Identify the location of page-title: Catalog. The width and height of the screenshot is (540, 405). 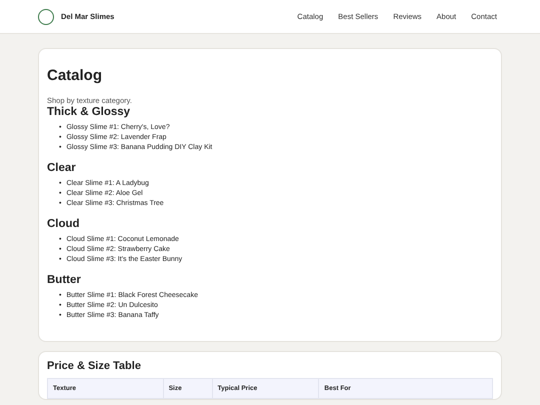
(75, 75).